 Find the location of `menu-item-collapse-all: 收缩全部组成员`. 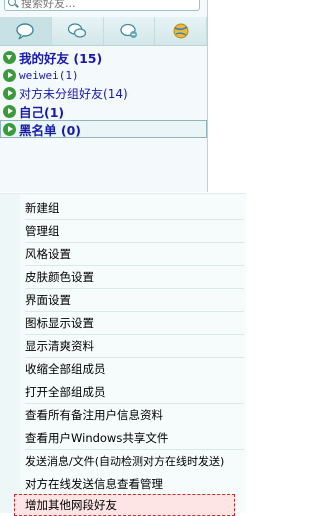

menu-item-collapse-all: 收缩全部组成员 is located at coordinates (134, 369).